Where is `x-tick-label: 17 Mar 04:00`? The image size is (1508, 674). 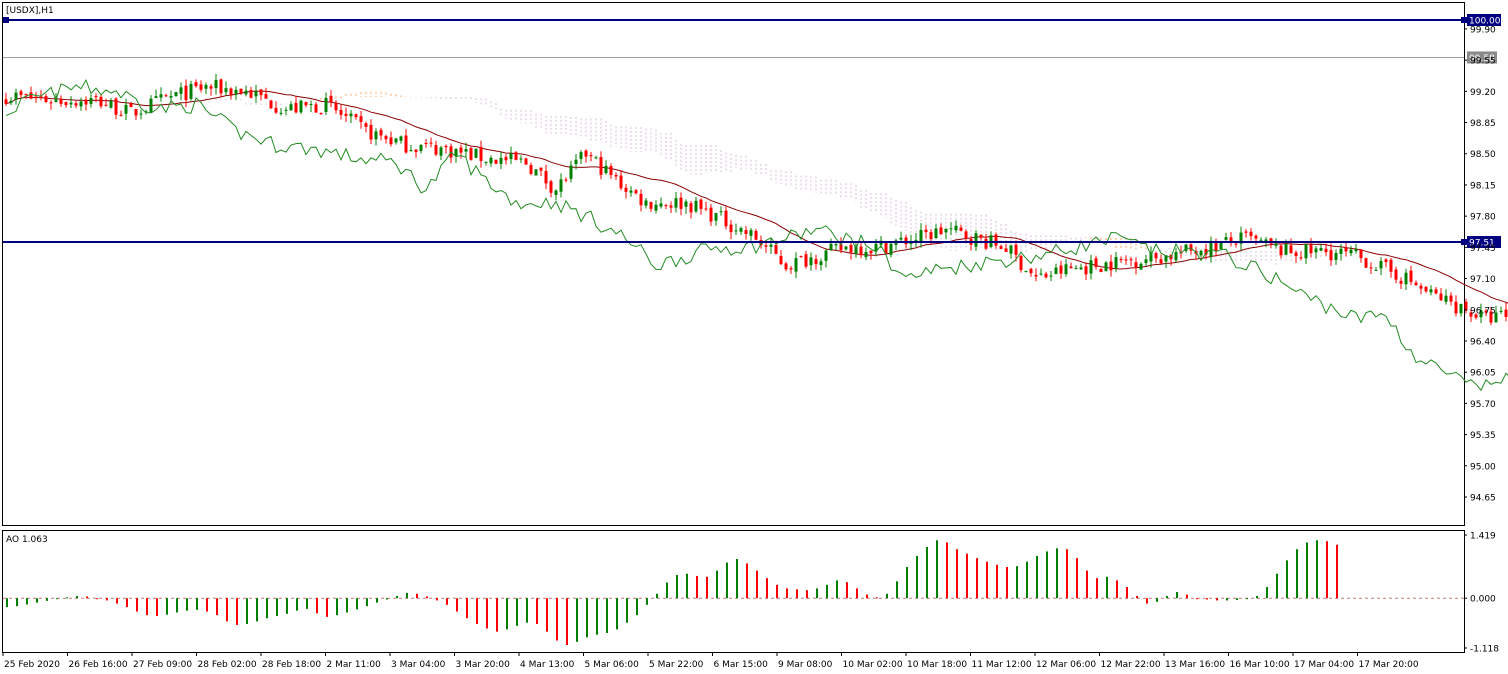 x-tick-label: 17 Mar 04:00 is located at coordinates (1324, 665).